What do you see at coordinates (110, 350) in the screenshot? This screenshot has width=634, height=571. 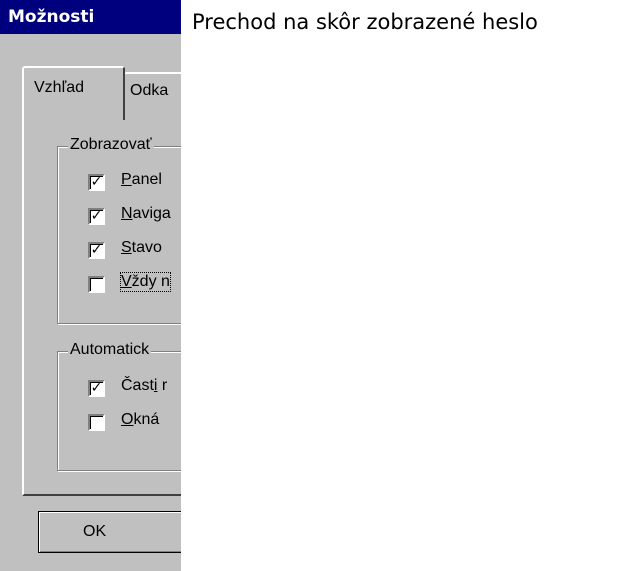 I see `auto-group-label: Automatick` at bounding box center [110, 350].